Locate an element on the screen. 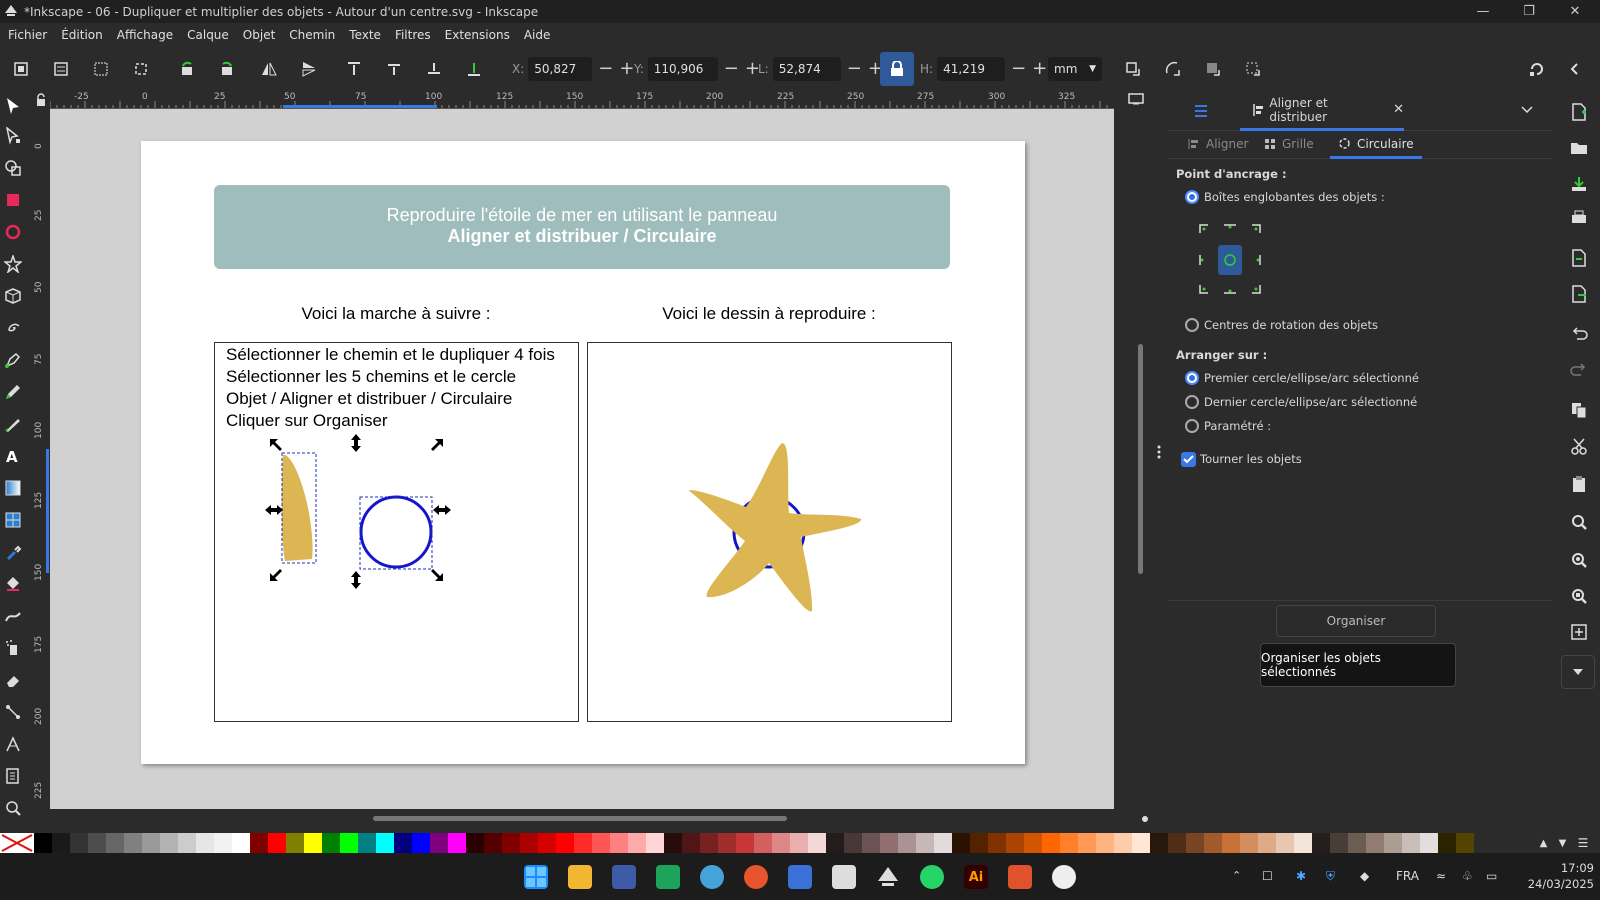  scale-stroke-icon is located at coordinates (1133, 69).